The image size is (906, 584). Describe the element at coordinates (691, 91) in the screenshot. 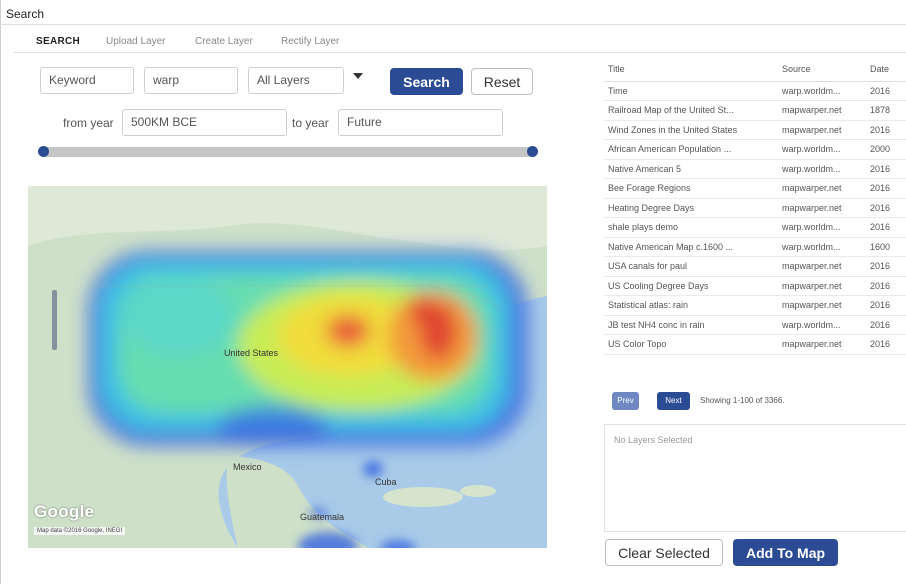

I see `row-title: Time` at that location.